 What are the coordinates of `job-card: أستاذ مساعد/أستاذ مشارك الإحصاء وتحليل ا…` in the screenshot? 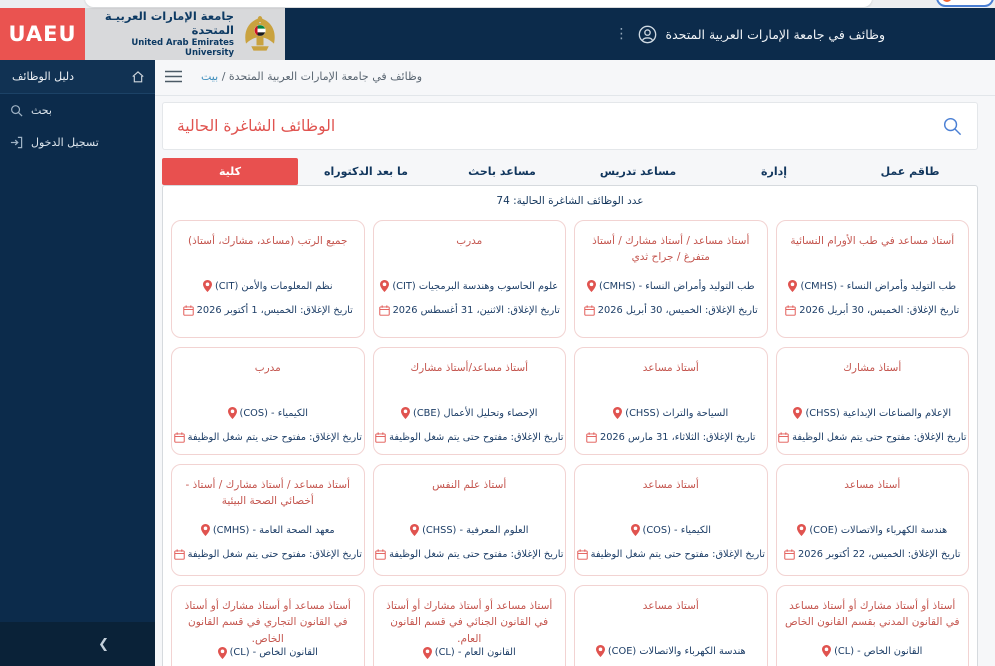 It's located at (469, 401).